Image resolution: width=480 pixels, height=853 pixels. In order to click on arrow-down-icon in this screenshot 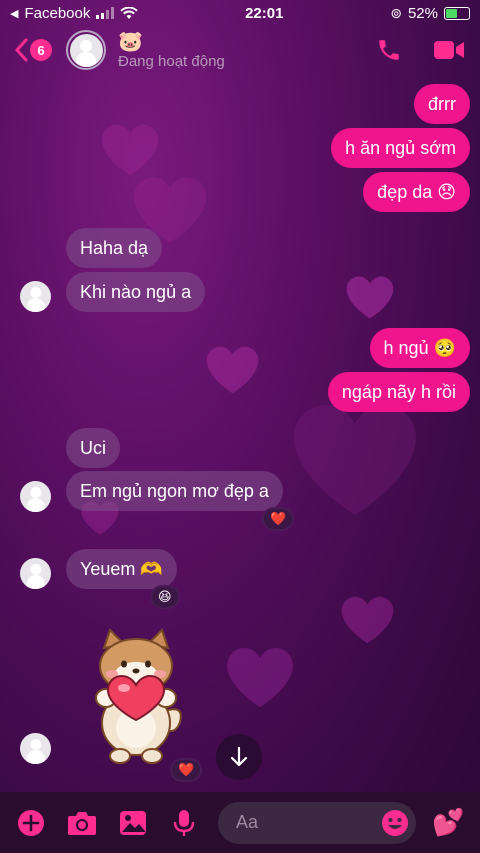, I will do `click(239, 757)`.